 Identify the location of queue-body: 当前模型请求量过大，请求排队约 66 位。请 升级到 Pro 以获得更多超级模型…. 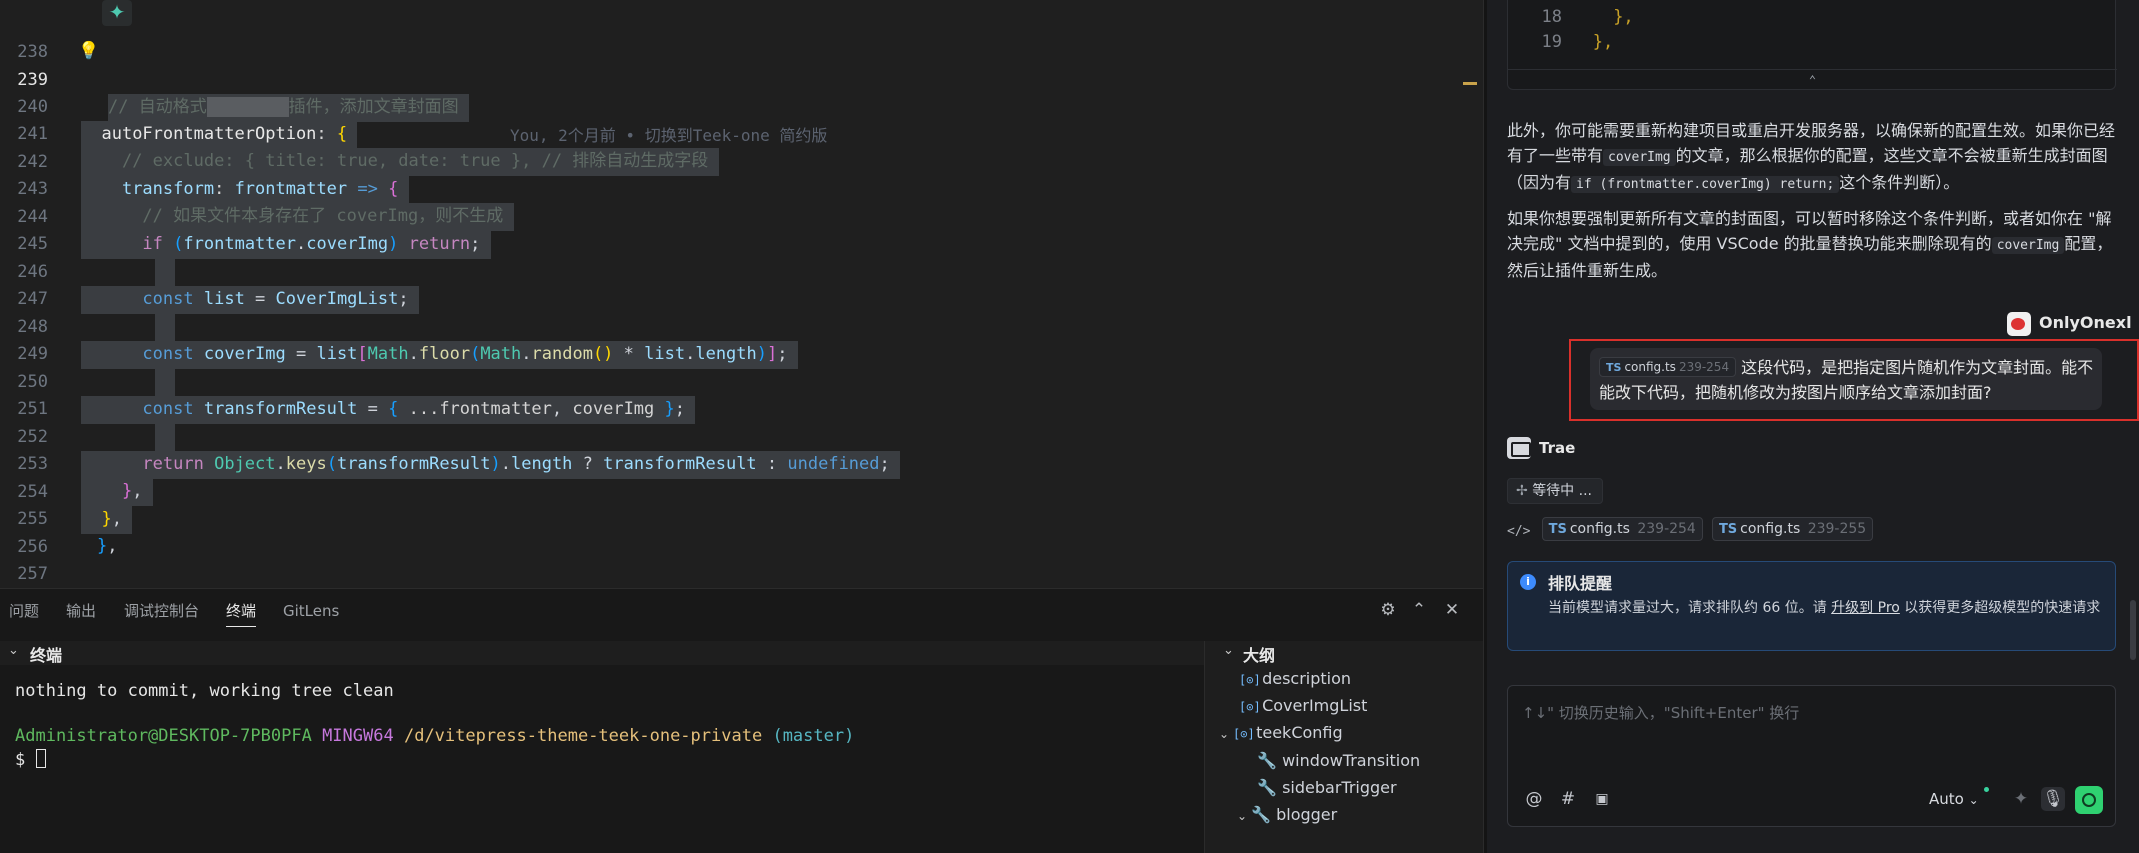
(1828, 608).